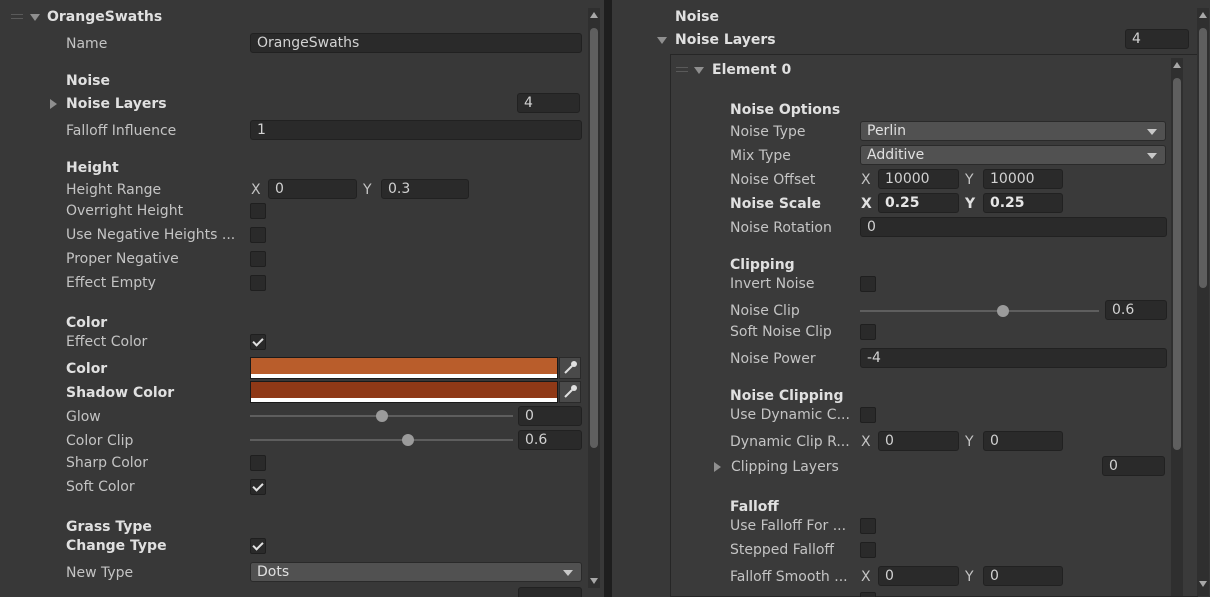  I want to click on color-clip-slider-track, so click(381, 440).